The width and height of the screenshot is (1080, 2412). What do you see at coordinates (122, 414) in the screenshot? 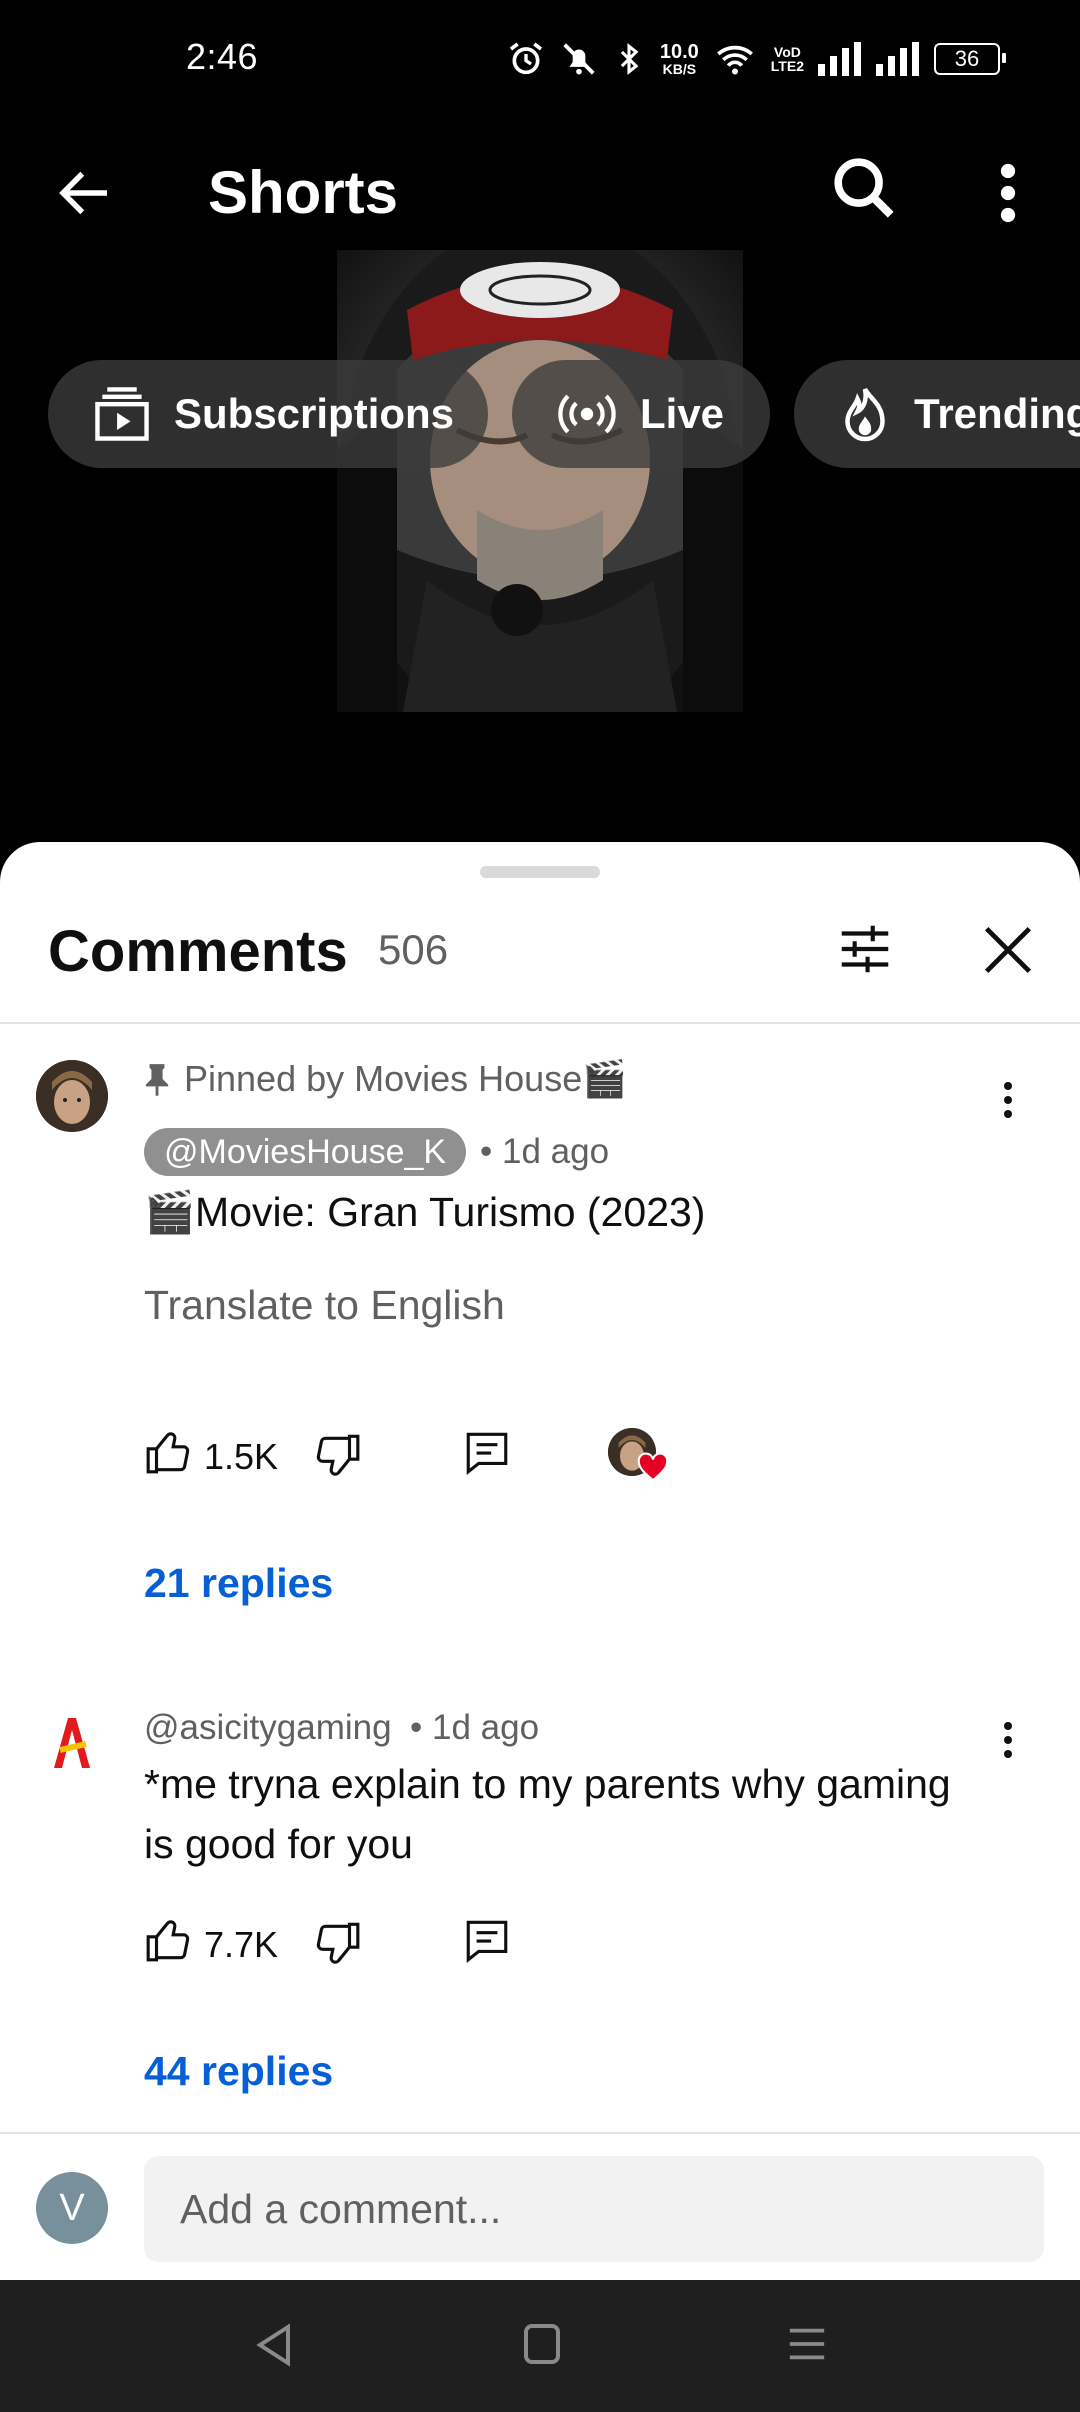
I see `subscriptions-icon` at bounding box center [122, 414].